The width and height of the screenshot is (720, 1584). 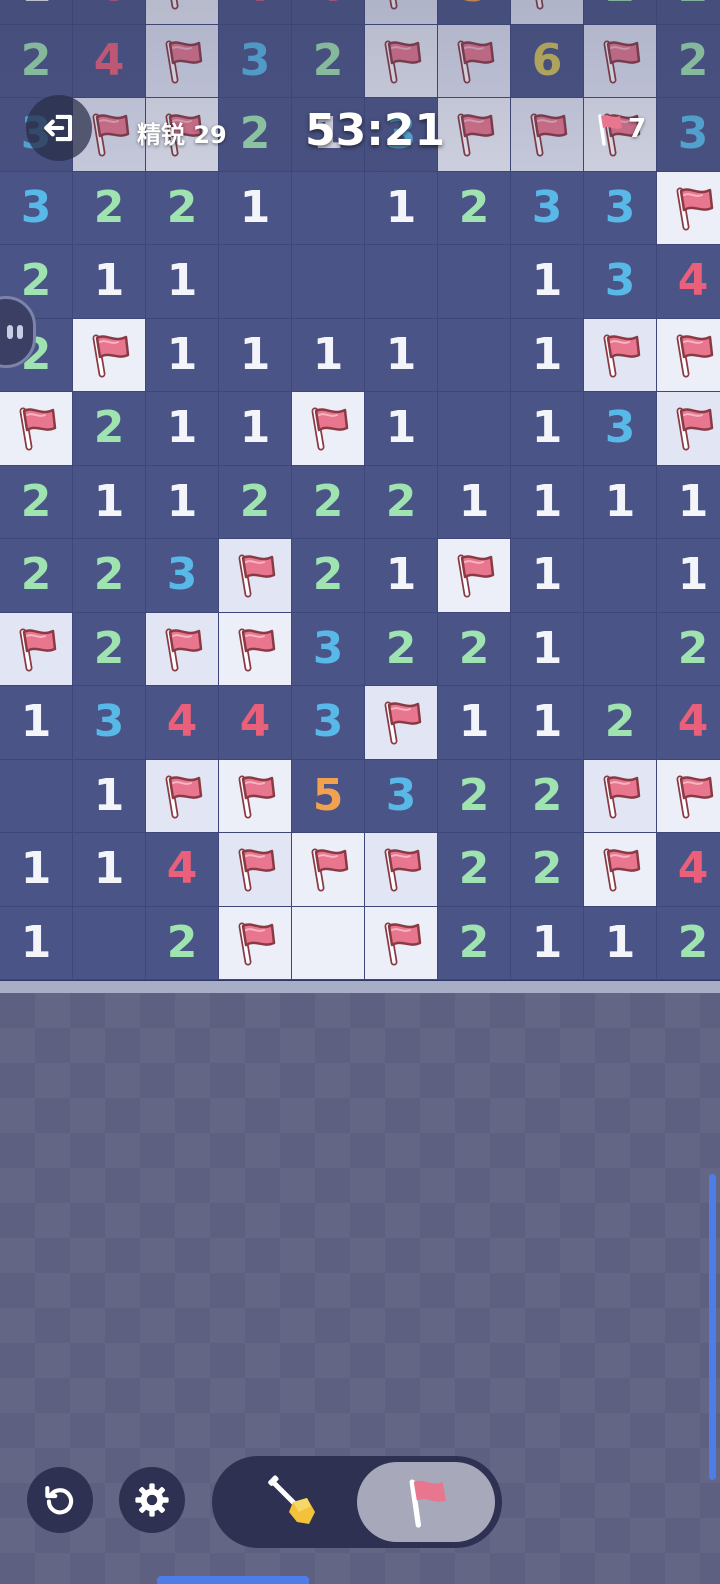 I want to click on dig-mode-button, so click(x=293, y=1502).